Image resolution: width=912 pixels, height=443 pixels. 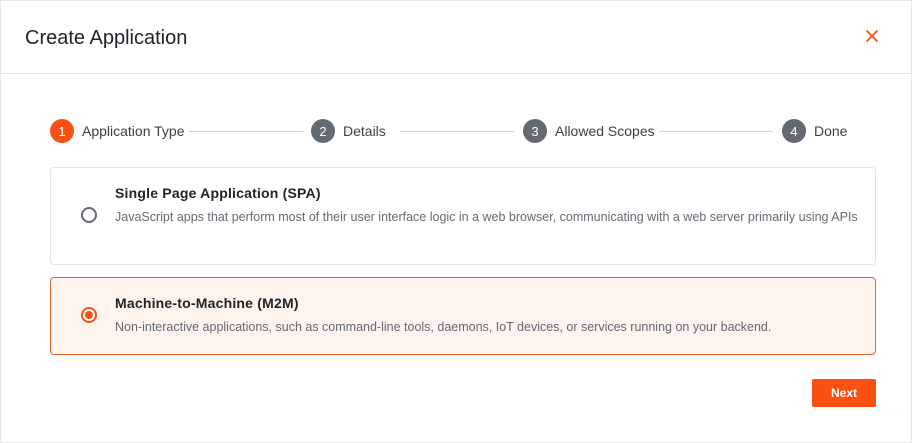 I want to click on step-label: Details, so click(x=364, y=131).